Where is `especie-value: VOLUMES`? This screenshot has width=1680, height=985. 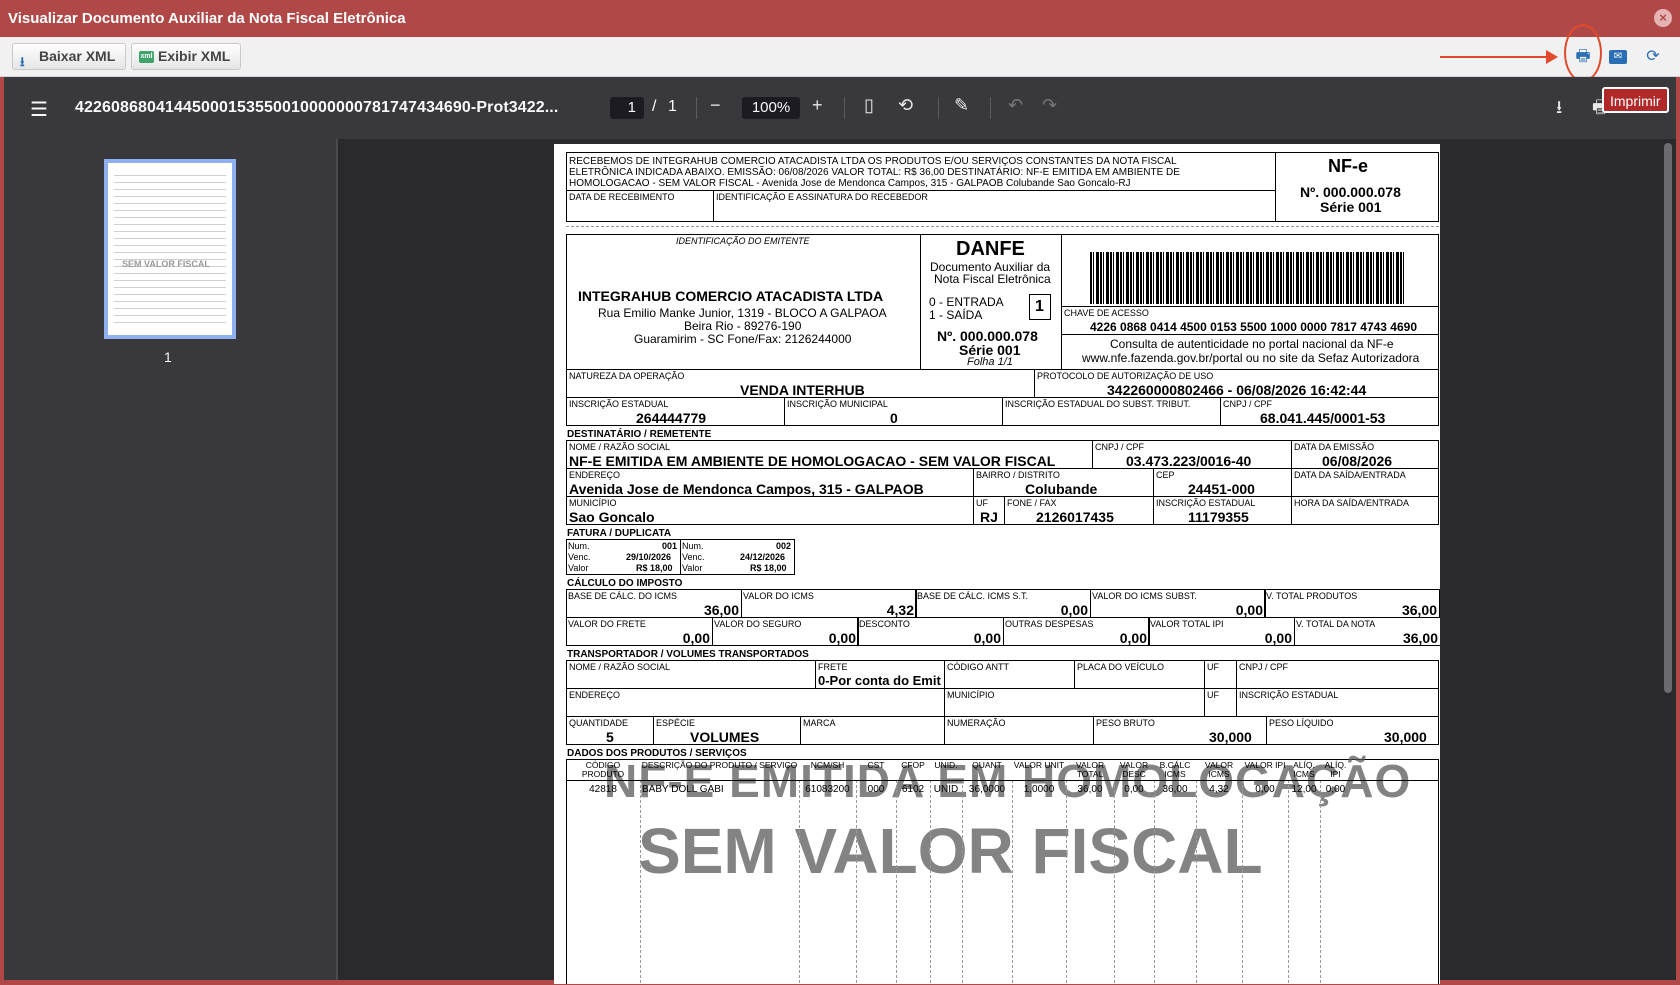 especie-value: VOLUMES is located at coordinates (725, 737).